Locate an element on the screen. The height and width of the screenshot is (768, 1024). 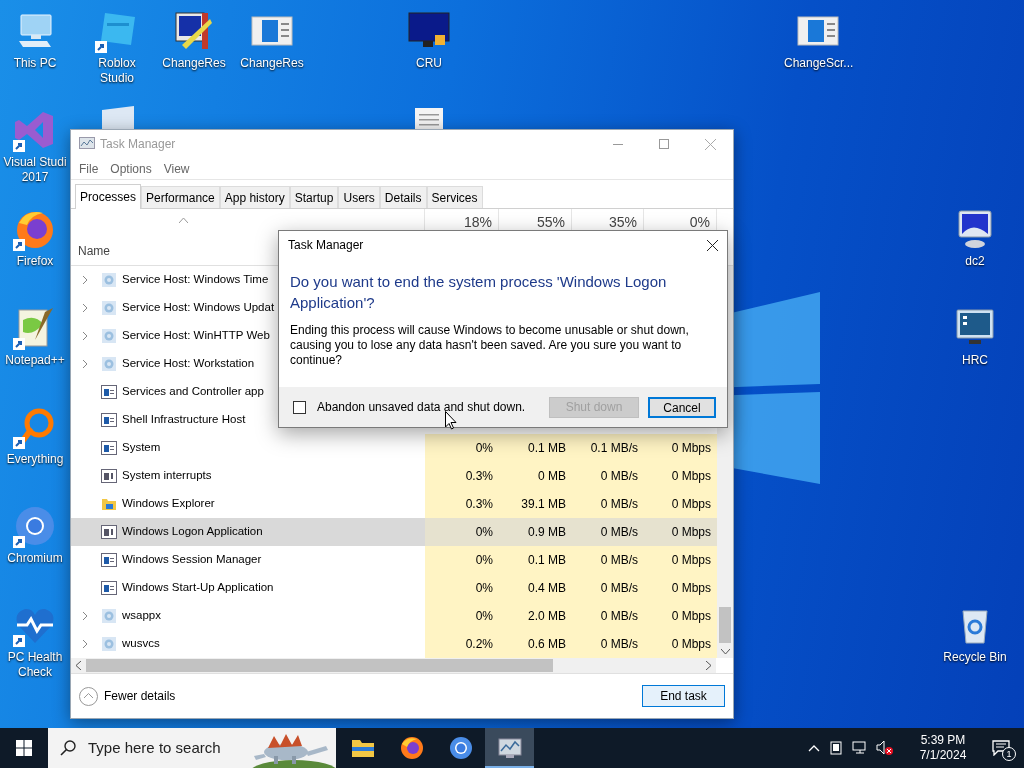
usage-cell-text: 0 MB is located at coordinates (552, 476).